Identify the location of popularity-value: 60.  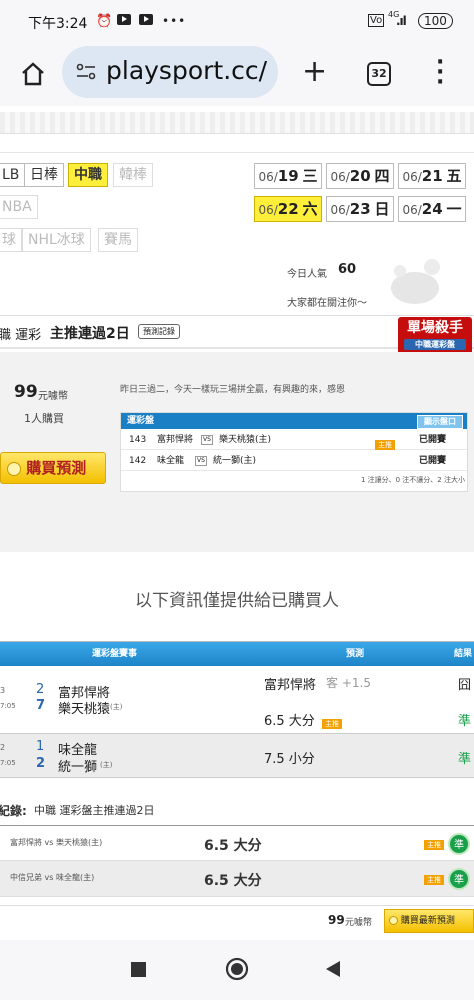
(347, 269).